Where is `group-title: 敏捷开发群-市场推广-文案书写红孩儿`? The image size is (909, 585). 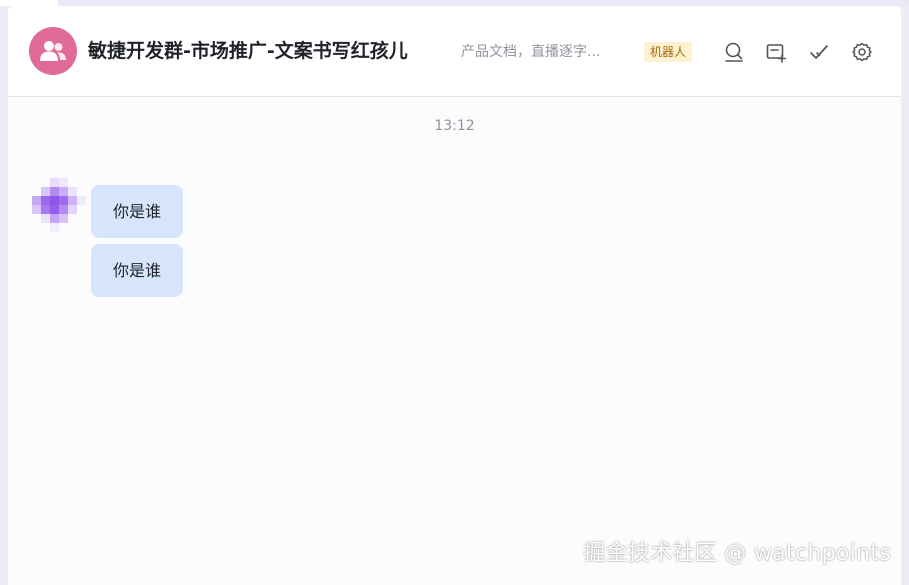
group-title: 敏捷开发群-市场推广-文案书写红孩儿 is located at coordinates (248, 51).